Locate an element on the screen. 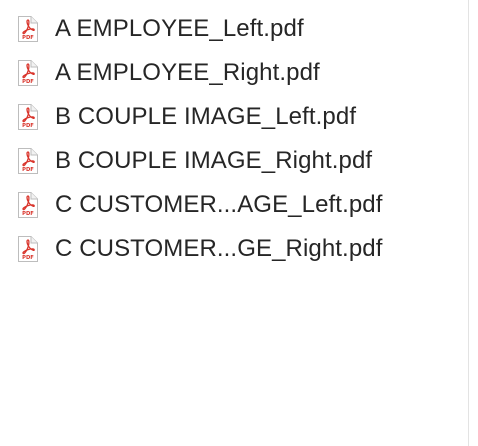 The width and height of the screenshot is (478, 446). column-divider is located at coordinates (468, 223).